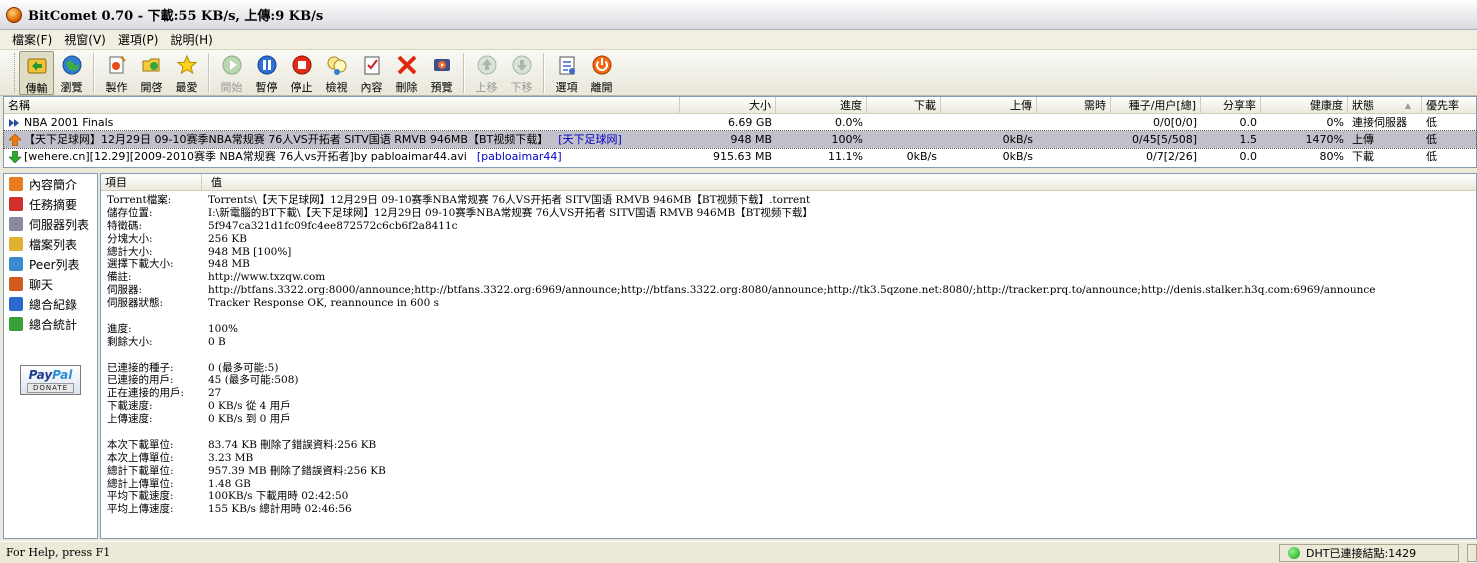 The width and height of the screenshot is (1477, 563). Describe the element at coordinates (788, 264) in the screenshot. I see `detail-row: 選擇下載大小: 948 MB` at that location.